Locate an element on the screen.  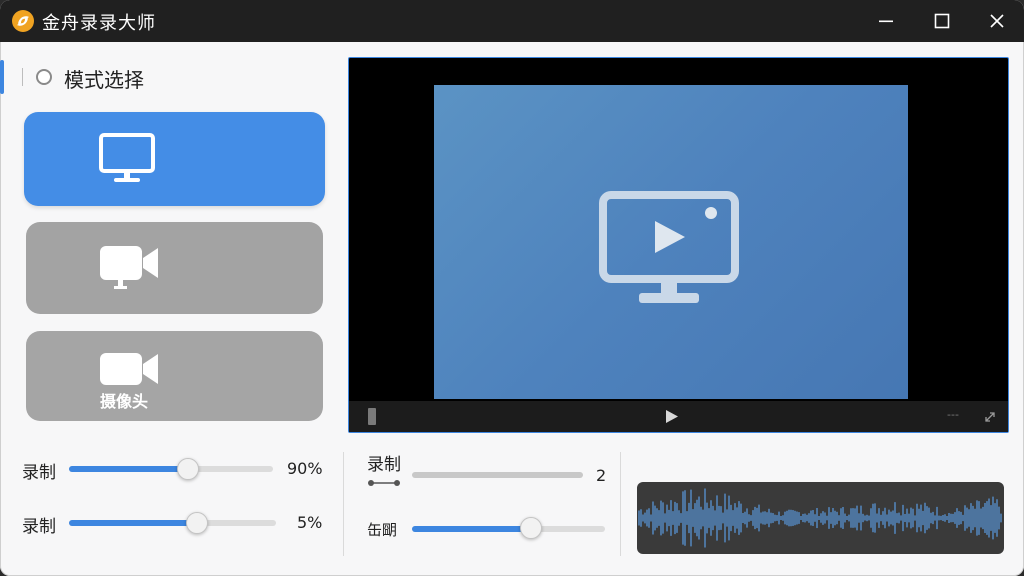
close-button is located at coordinates (997, 21).